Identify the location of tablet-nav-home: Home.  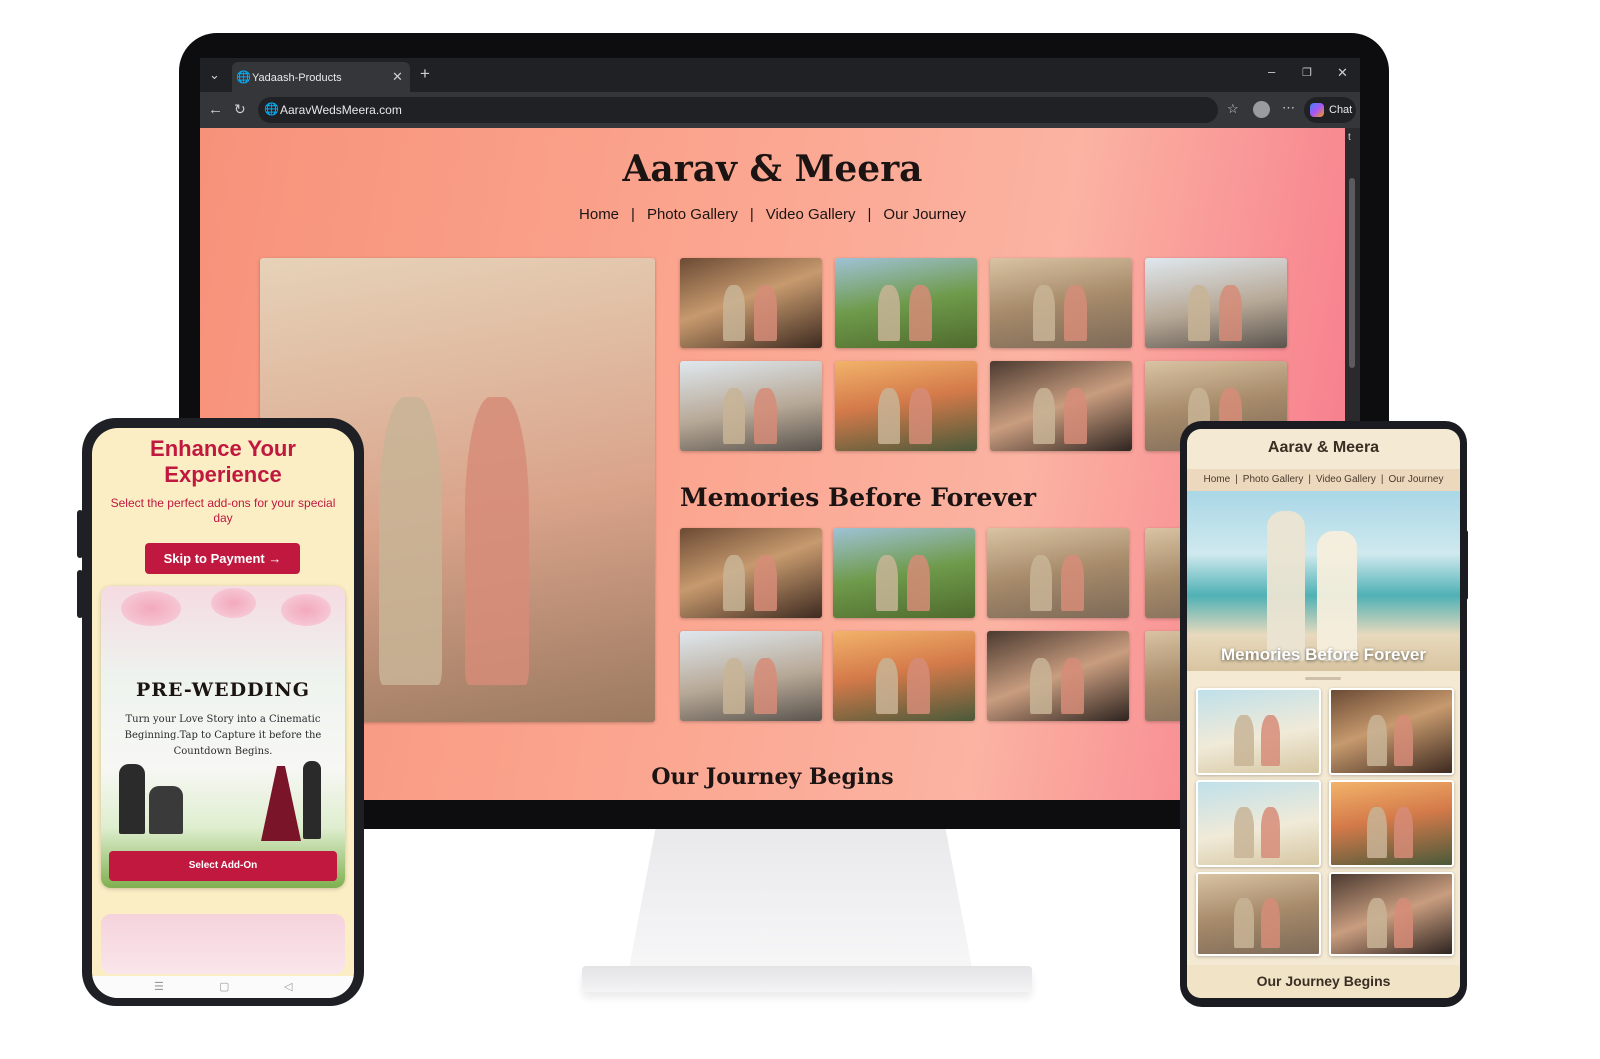
(1217, 479).